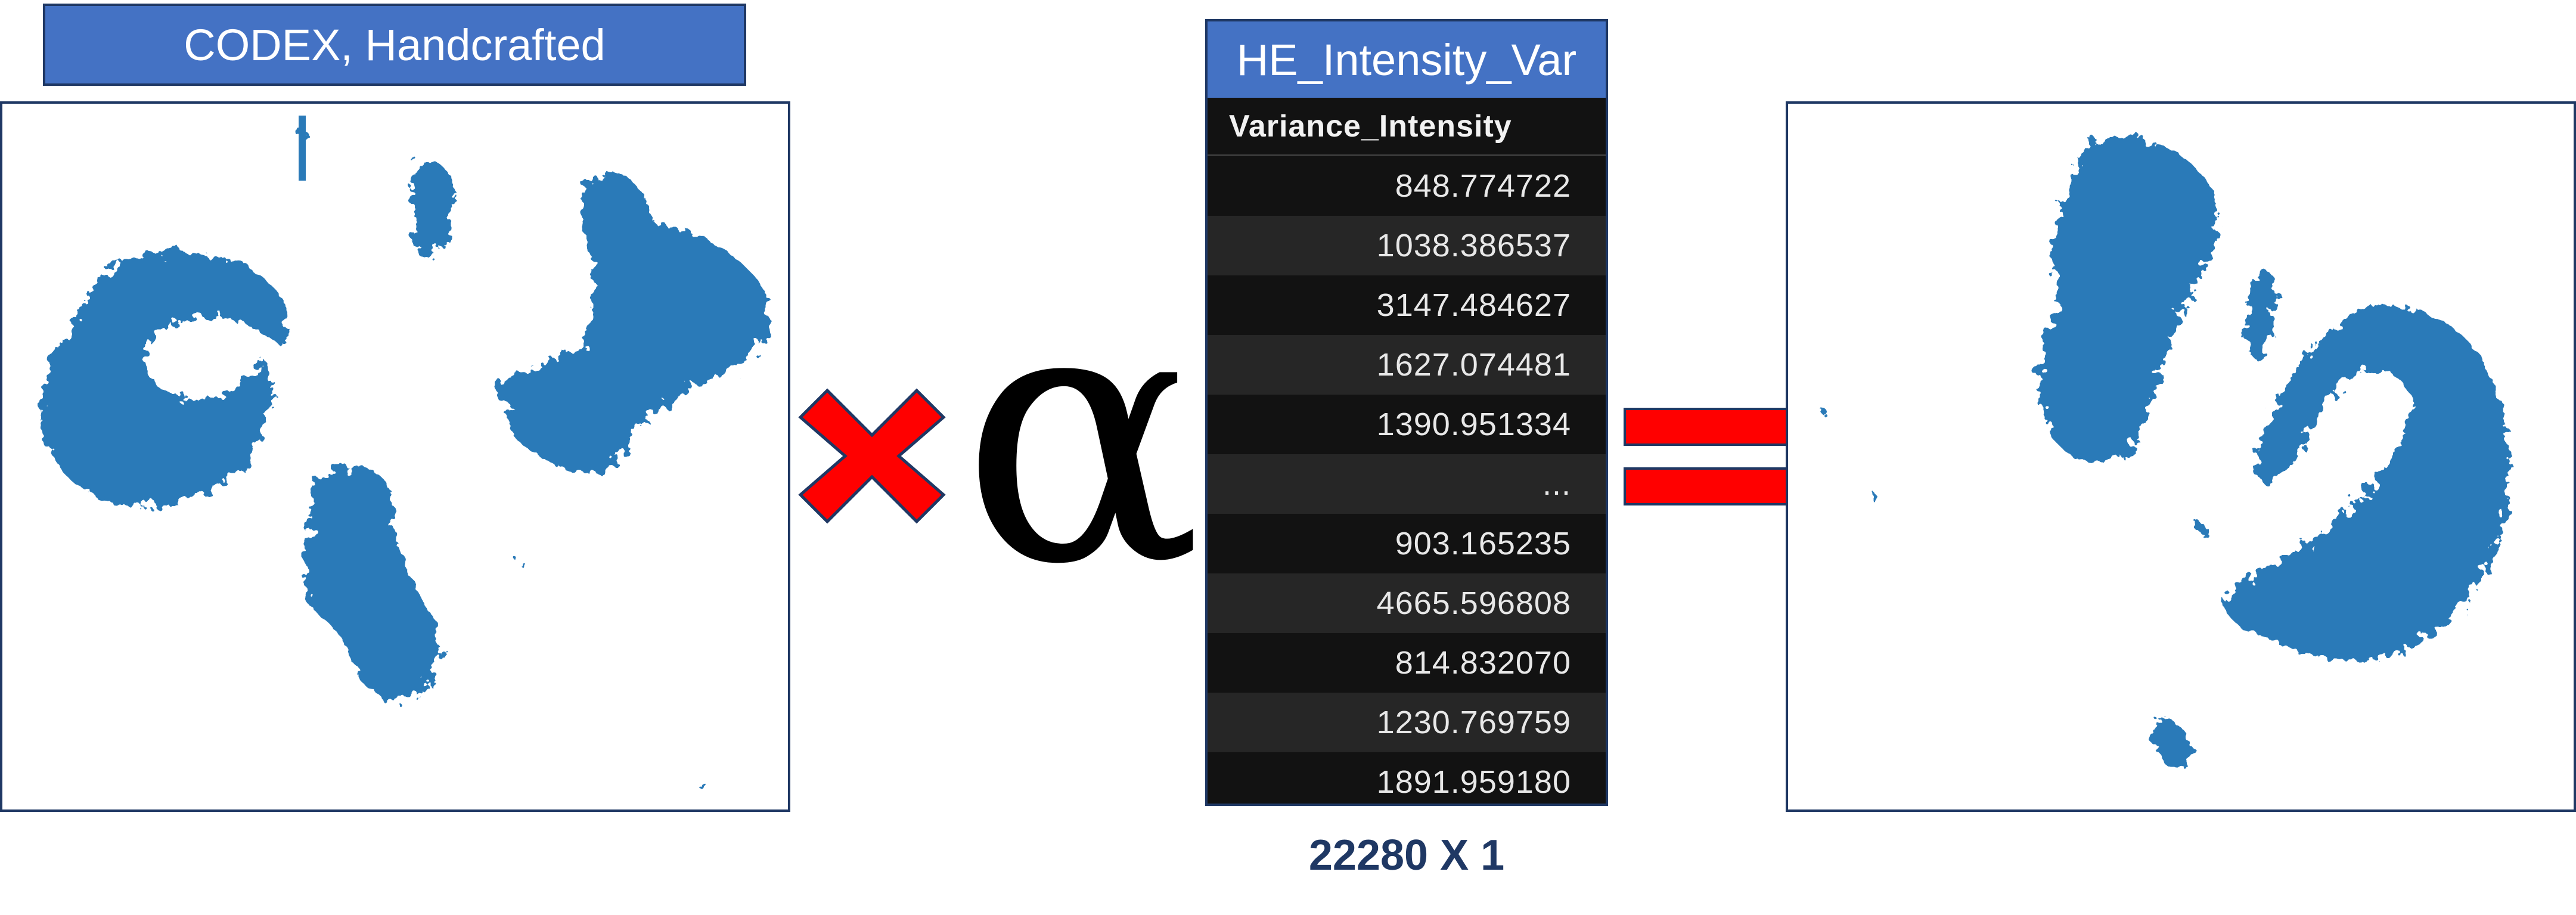 This screenshot has width=2576, height=915. What do you see at coordinates (1407, 246) in the screenshot?
I see `table-row: 1038.386537` at bounding box center [1407, 246].